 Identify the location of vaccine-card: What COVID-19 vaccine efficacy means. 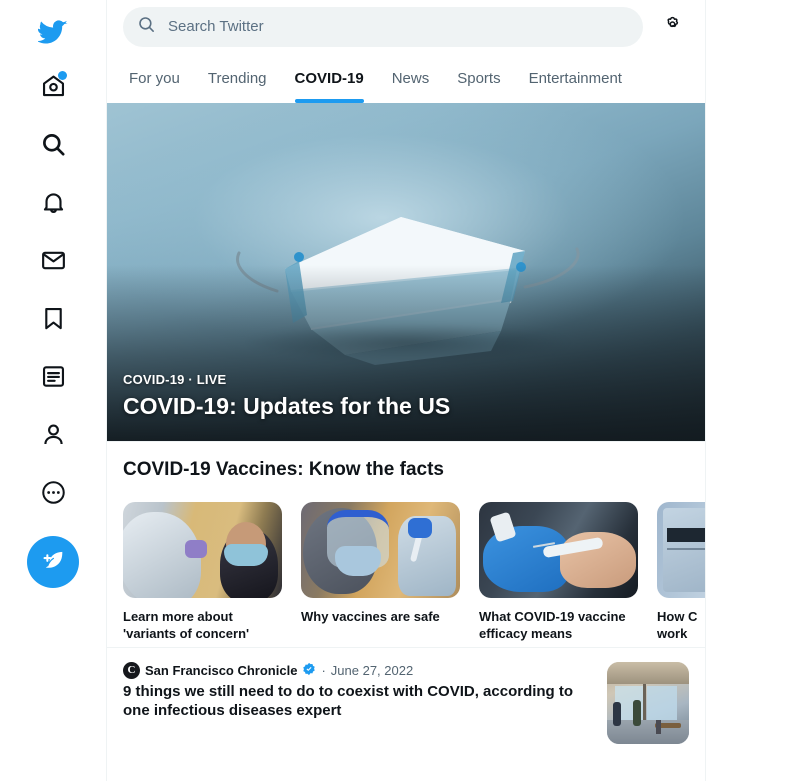
(558, 572).